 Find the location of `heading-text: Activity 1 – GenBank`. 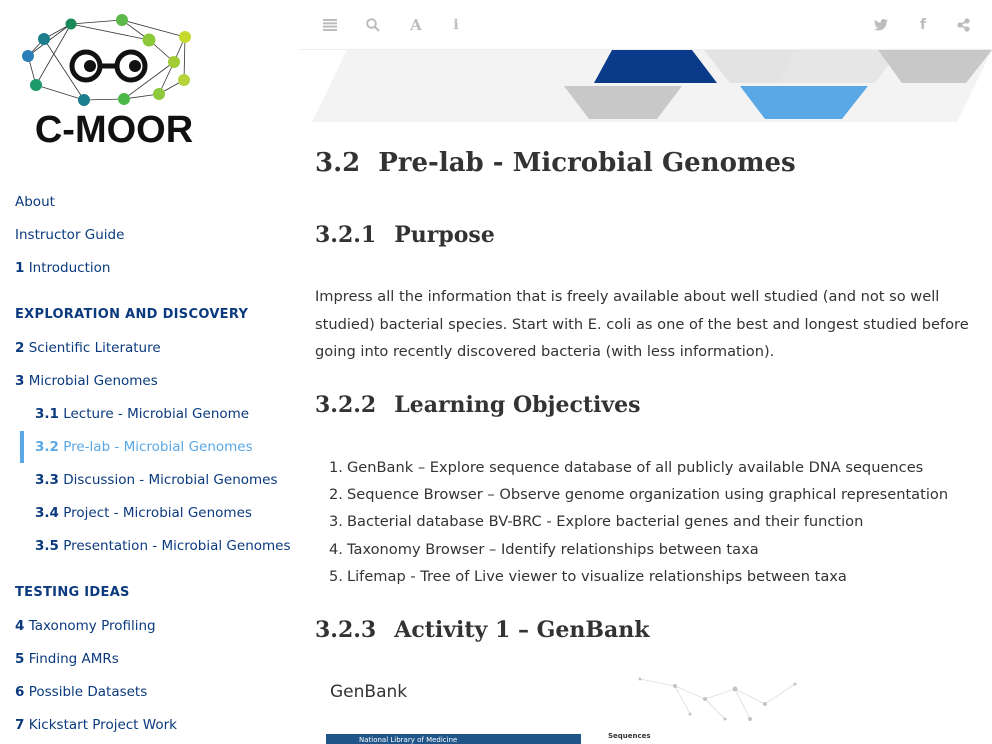

heading-text: Activity 1 – GenBank is located at coordinates (522, 630).